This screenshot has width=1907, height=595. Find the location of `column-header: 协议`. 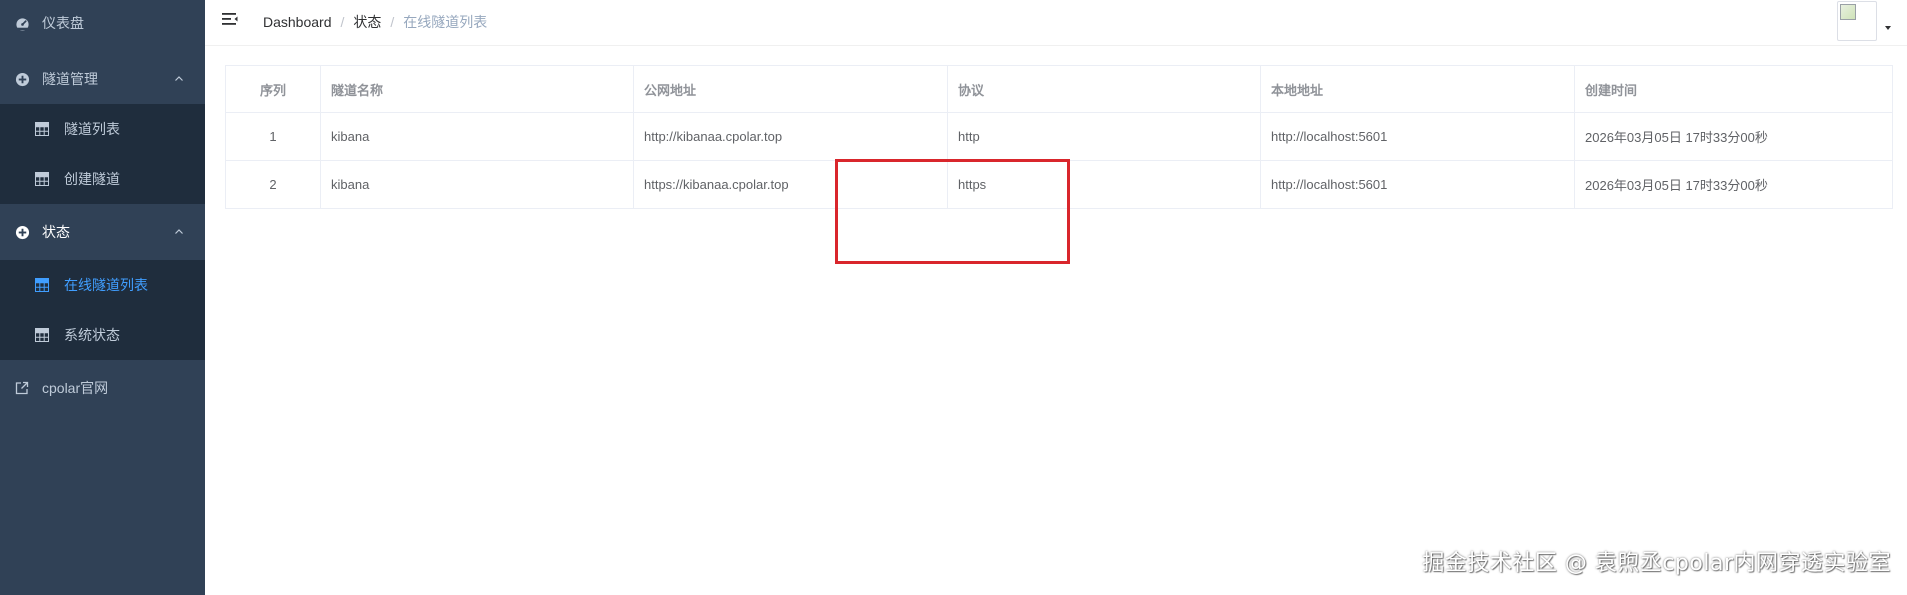

column-header: 协议 is located at coordinates (1104, 89).